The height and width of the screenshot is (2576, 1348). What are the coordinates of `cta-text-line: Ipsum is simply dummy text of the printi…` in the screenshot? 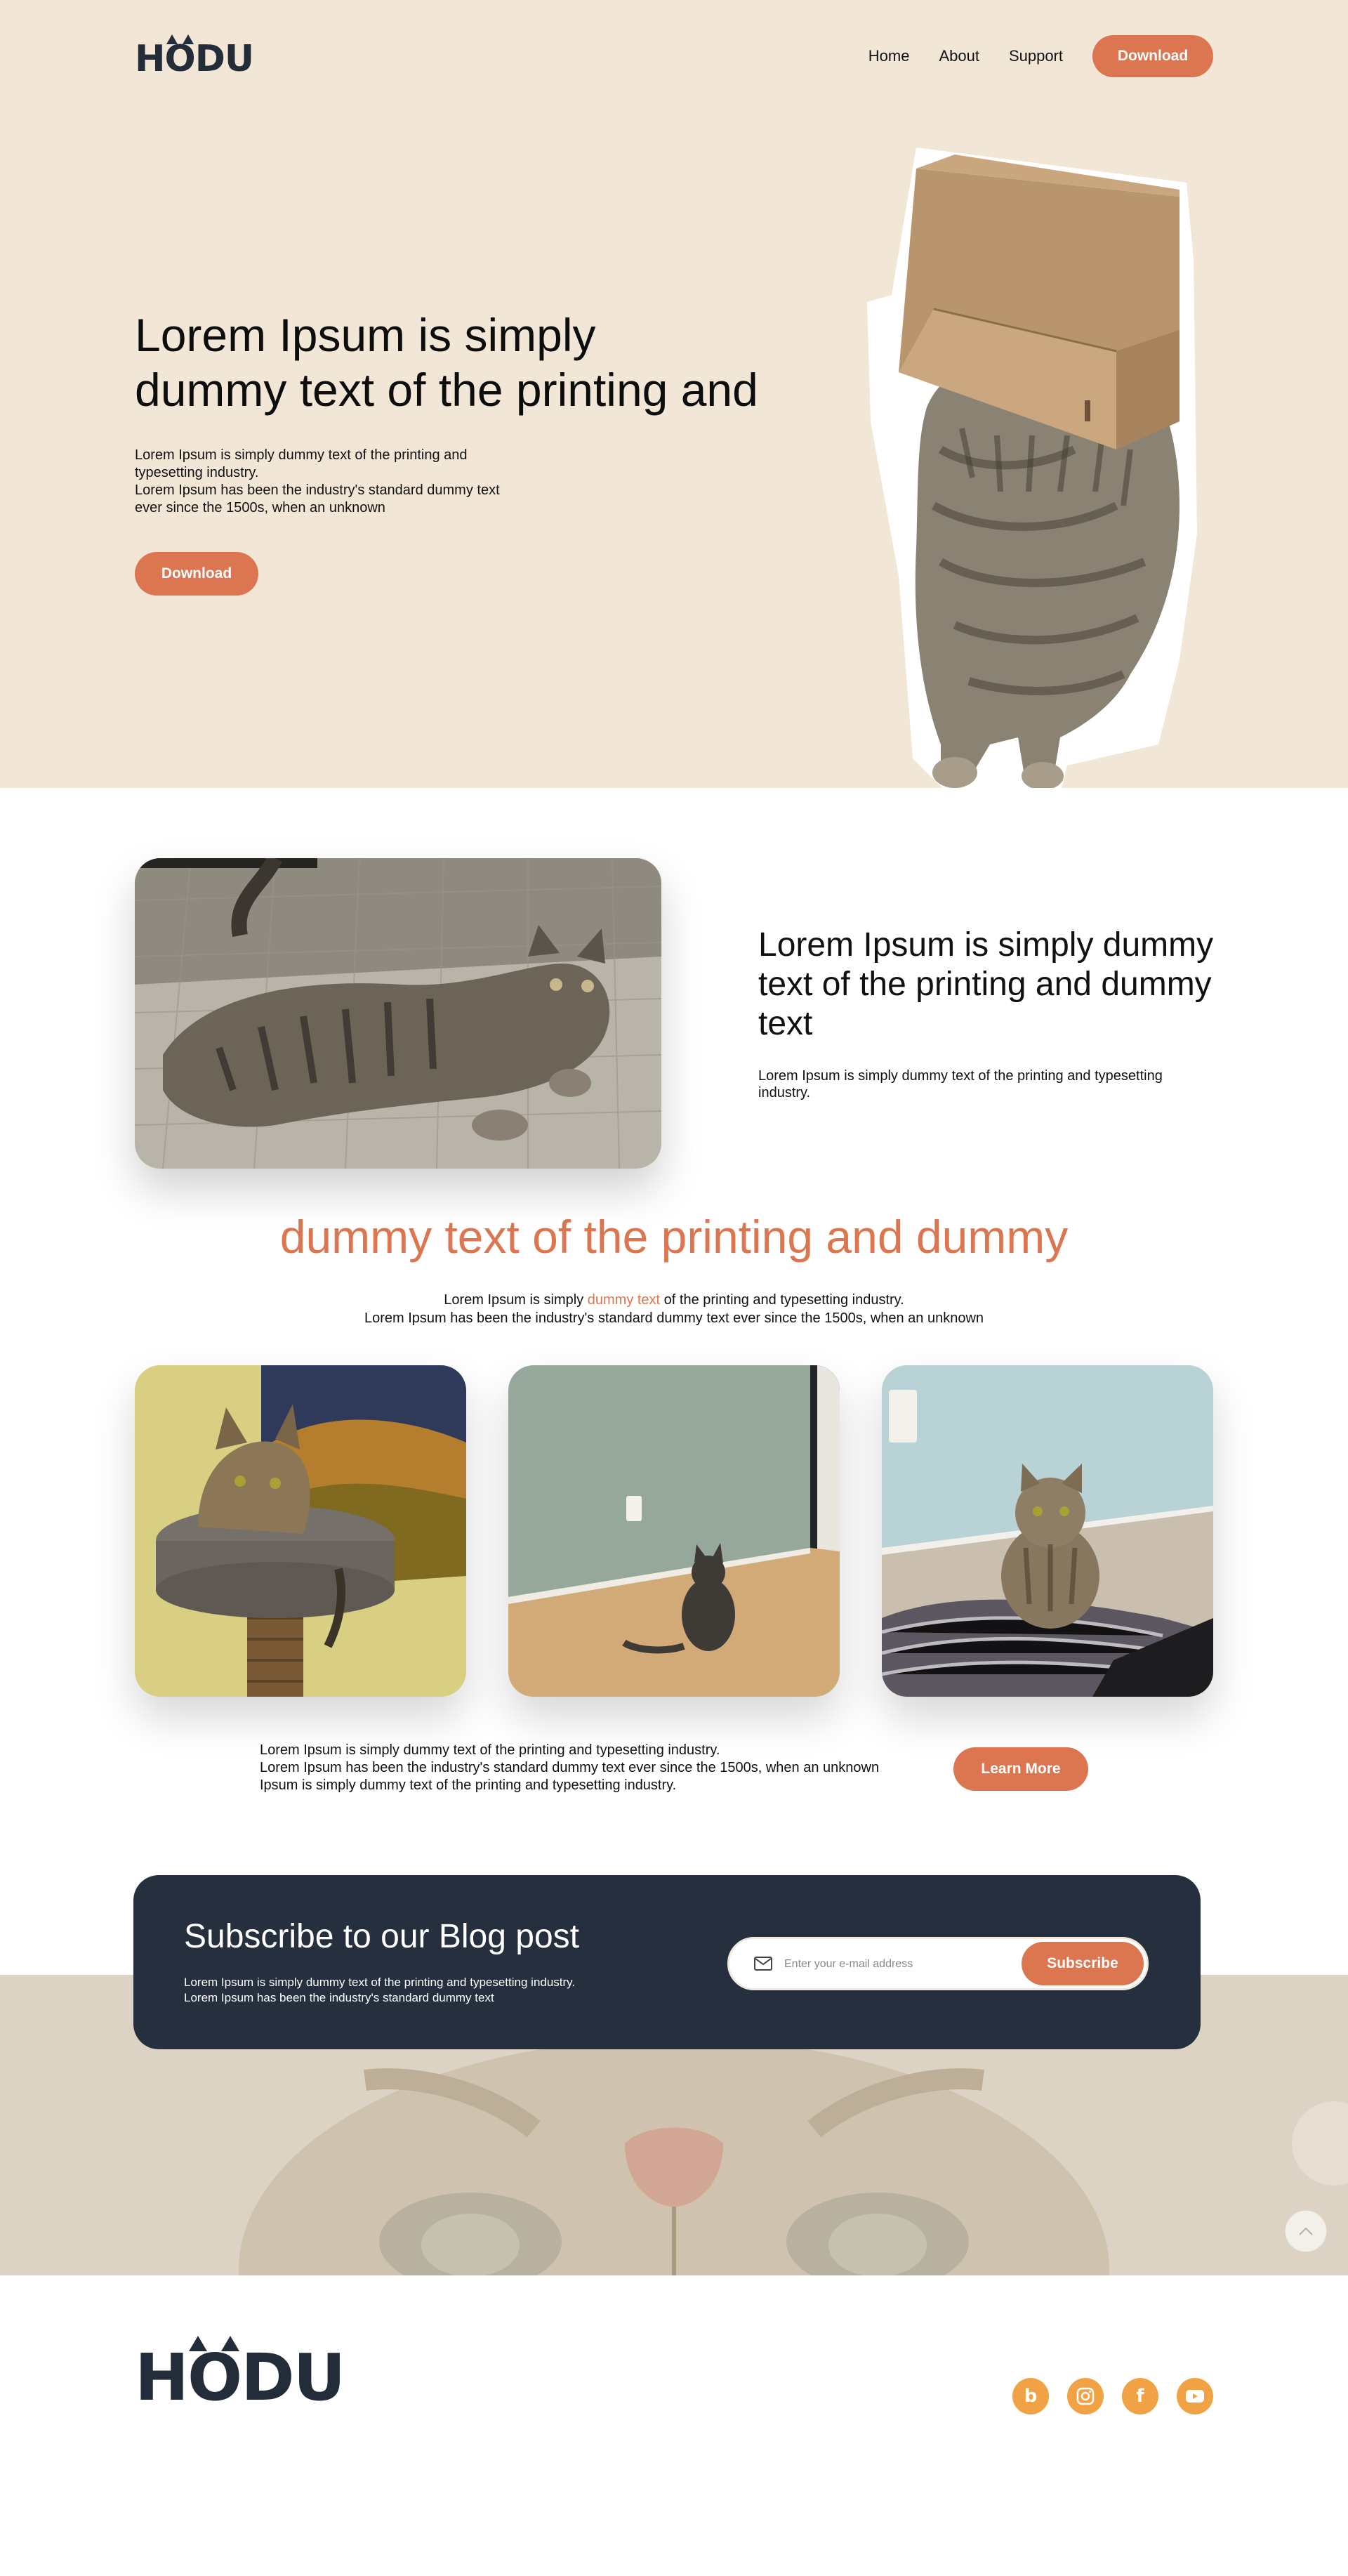 It's located at (468, 1785).